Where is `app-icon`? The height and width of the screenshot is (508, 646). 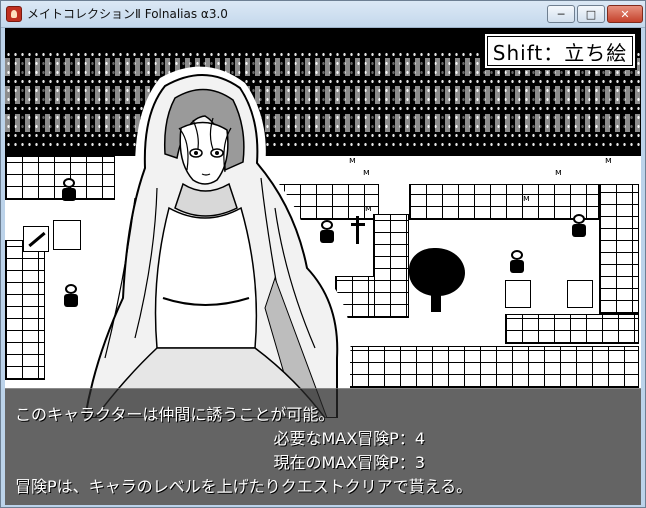 app-icon is located at coordinates (14, 14).